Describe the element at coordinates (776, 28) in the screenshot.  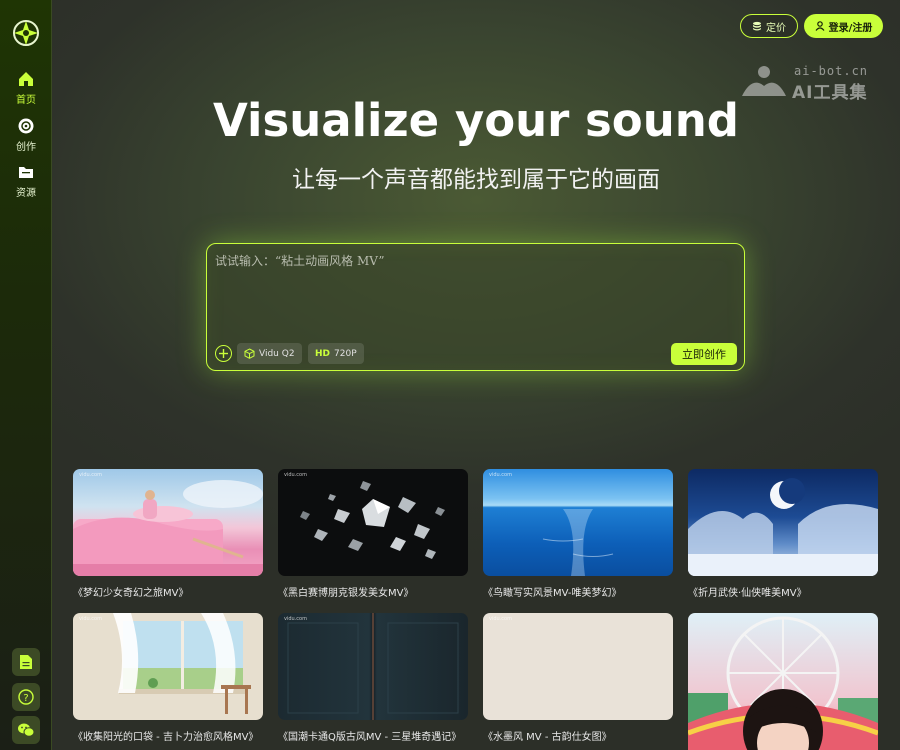
I see `pricing-label: 定价` at that location.